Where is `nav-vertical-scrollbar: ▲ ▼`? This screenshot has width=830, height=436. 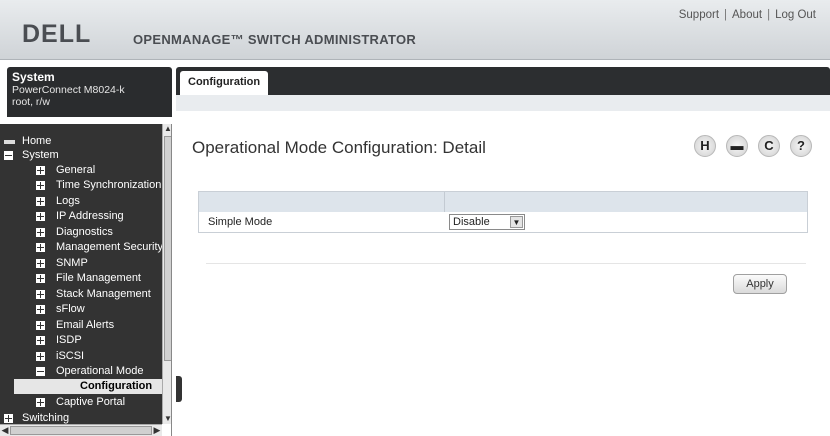 nav-vertical-scrollbar: ▲ ▼ is located at coordinates (166, 274).